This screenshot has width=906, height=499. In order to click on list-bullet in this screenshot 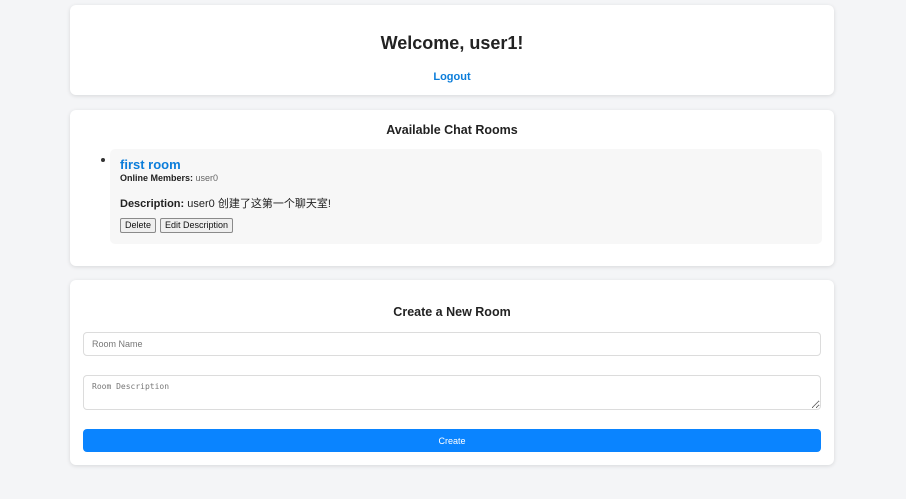, I will do `click(103, 160)`.